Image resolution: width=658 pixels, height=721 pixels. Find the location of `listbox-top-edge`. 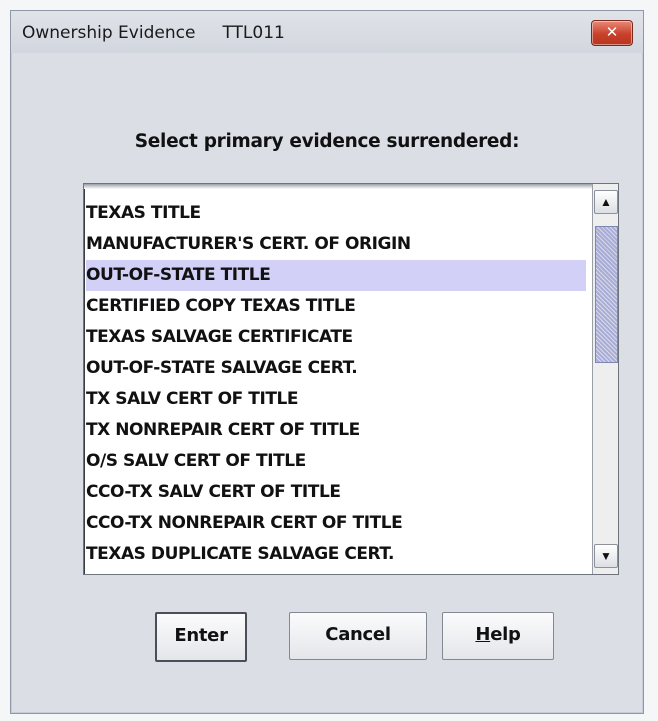

listbox-top-edge is located at coordinates (351, 186).